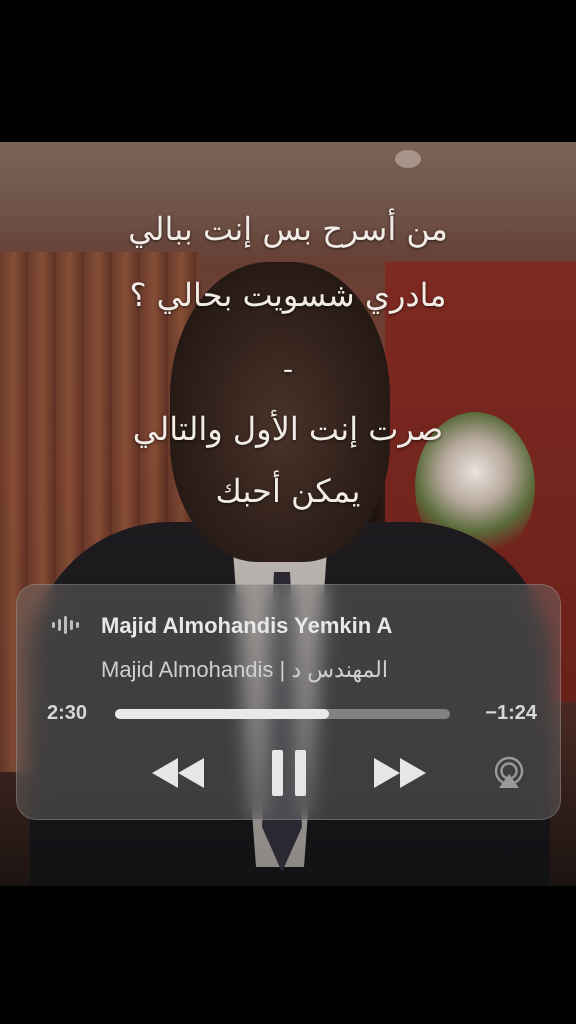 The image size is (576, 1024). Describe the element at coordinates (408, 159) in the screenshot. I see `ceiling-lamp` at that location.